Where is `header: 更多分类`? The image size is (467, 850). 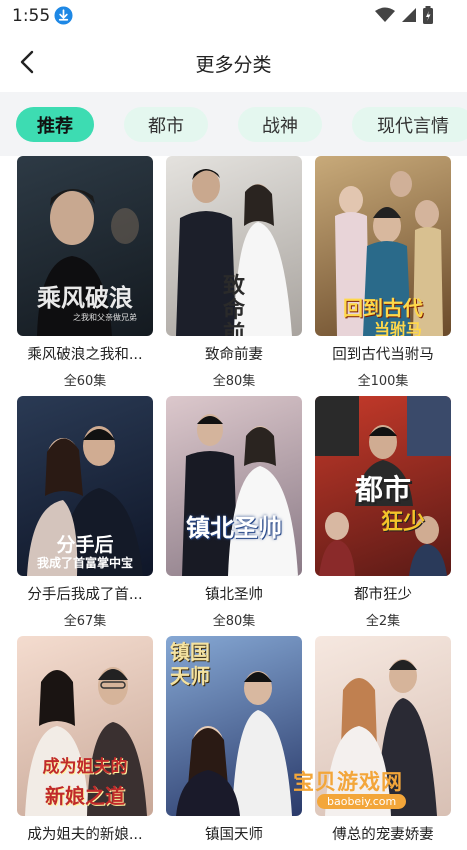 header: 更多分类 is located at coordinates (233, 62).